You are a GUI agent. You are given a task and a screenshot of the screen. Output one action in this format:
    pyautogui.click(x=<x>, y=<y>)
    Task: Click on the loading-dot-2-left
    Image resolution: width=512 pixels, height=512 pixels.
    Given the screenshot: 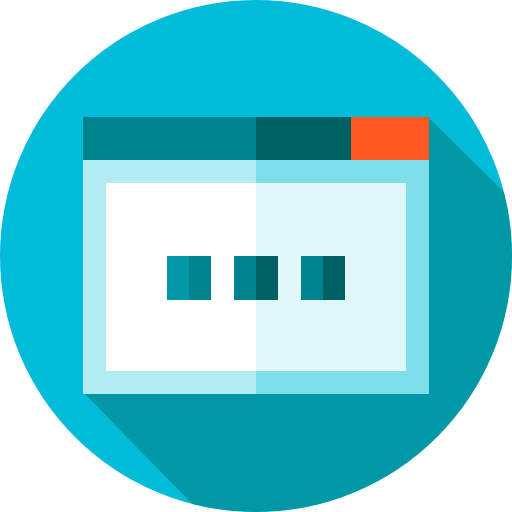 What is the action you would take?
    pyautogui.click(x=245, y=278)
    